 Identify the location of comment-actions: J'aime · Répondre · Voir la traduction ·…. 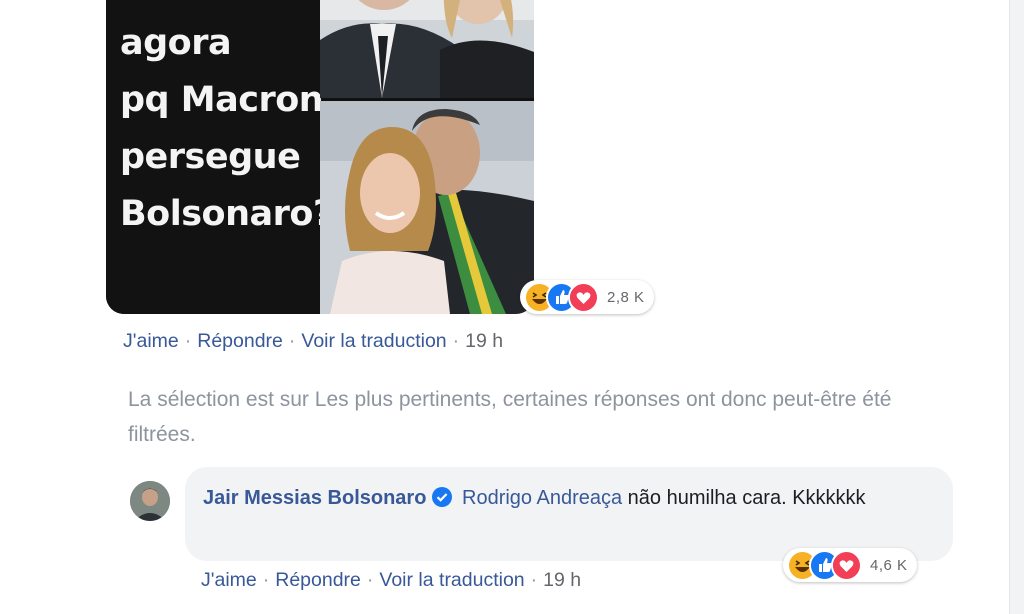
(313, 341).